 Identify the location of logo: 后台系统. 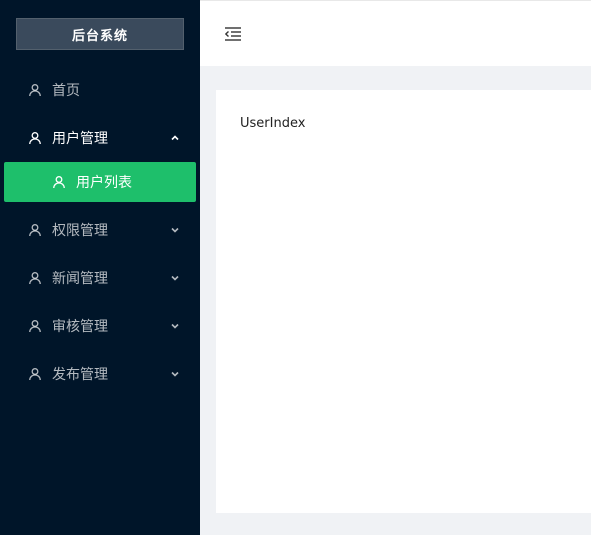
(100, 34).